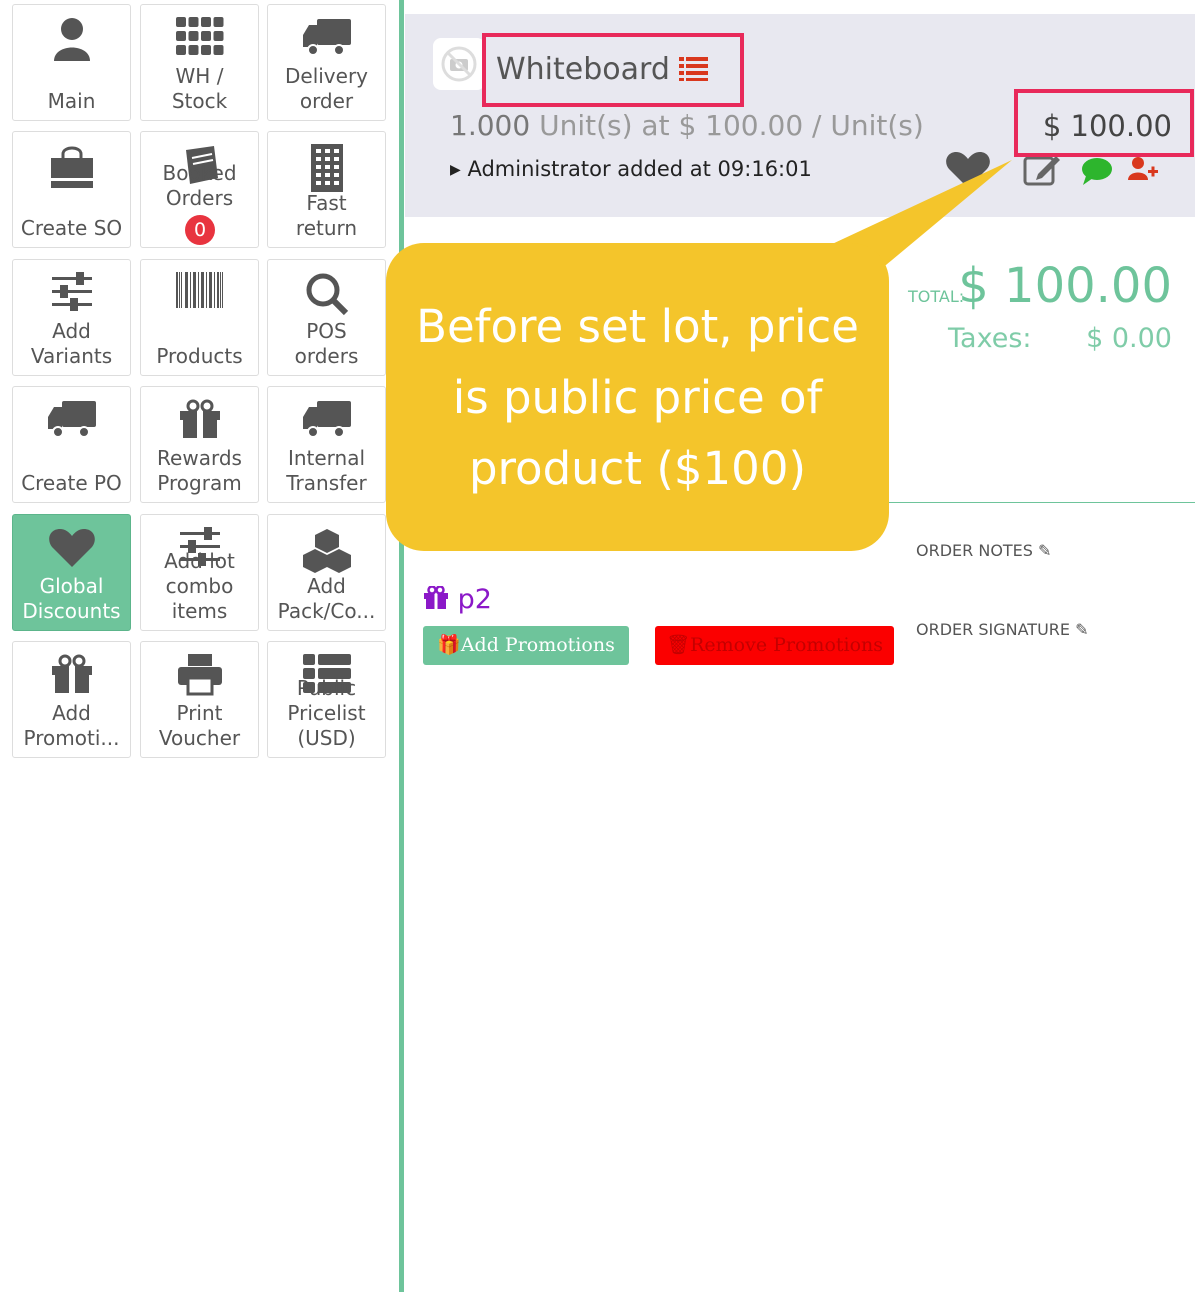  I want to click on tile-print-voucher: Print Voucher, so click(199, 699).